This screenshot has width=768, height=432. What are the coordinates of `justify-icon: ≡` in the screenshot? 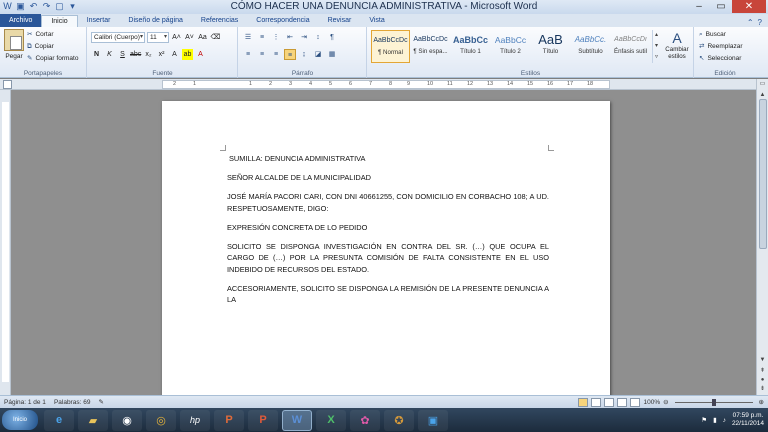 It's located at (290, 54).